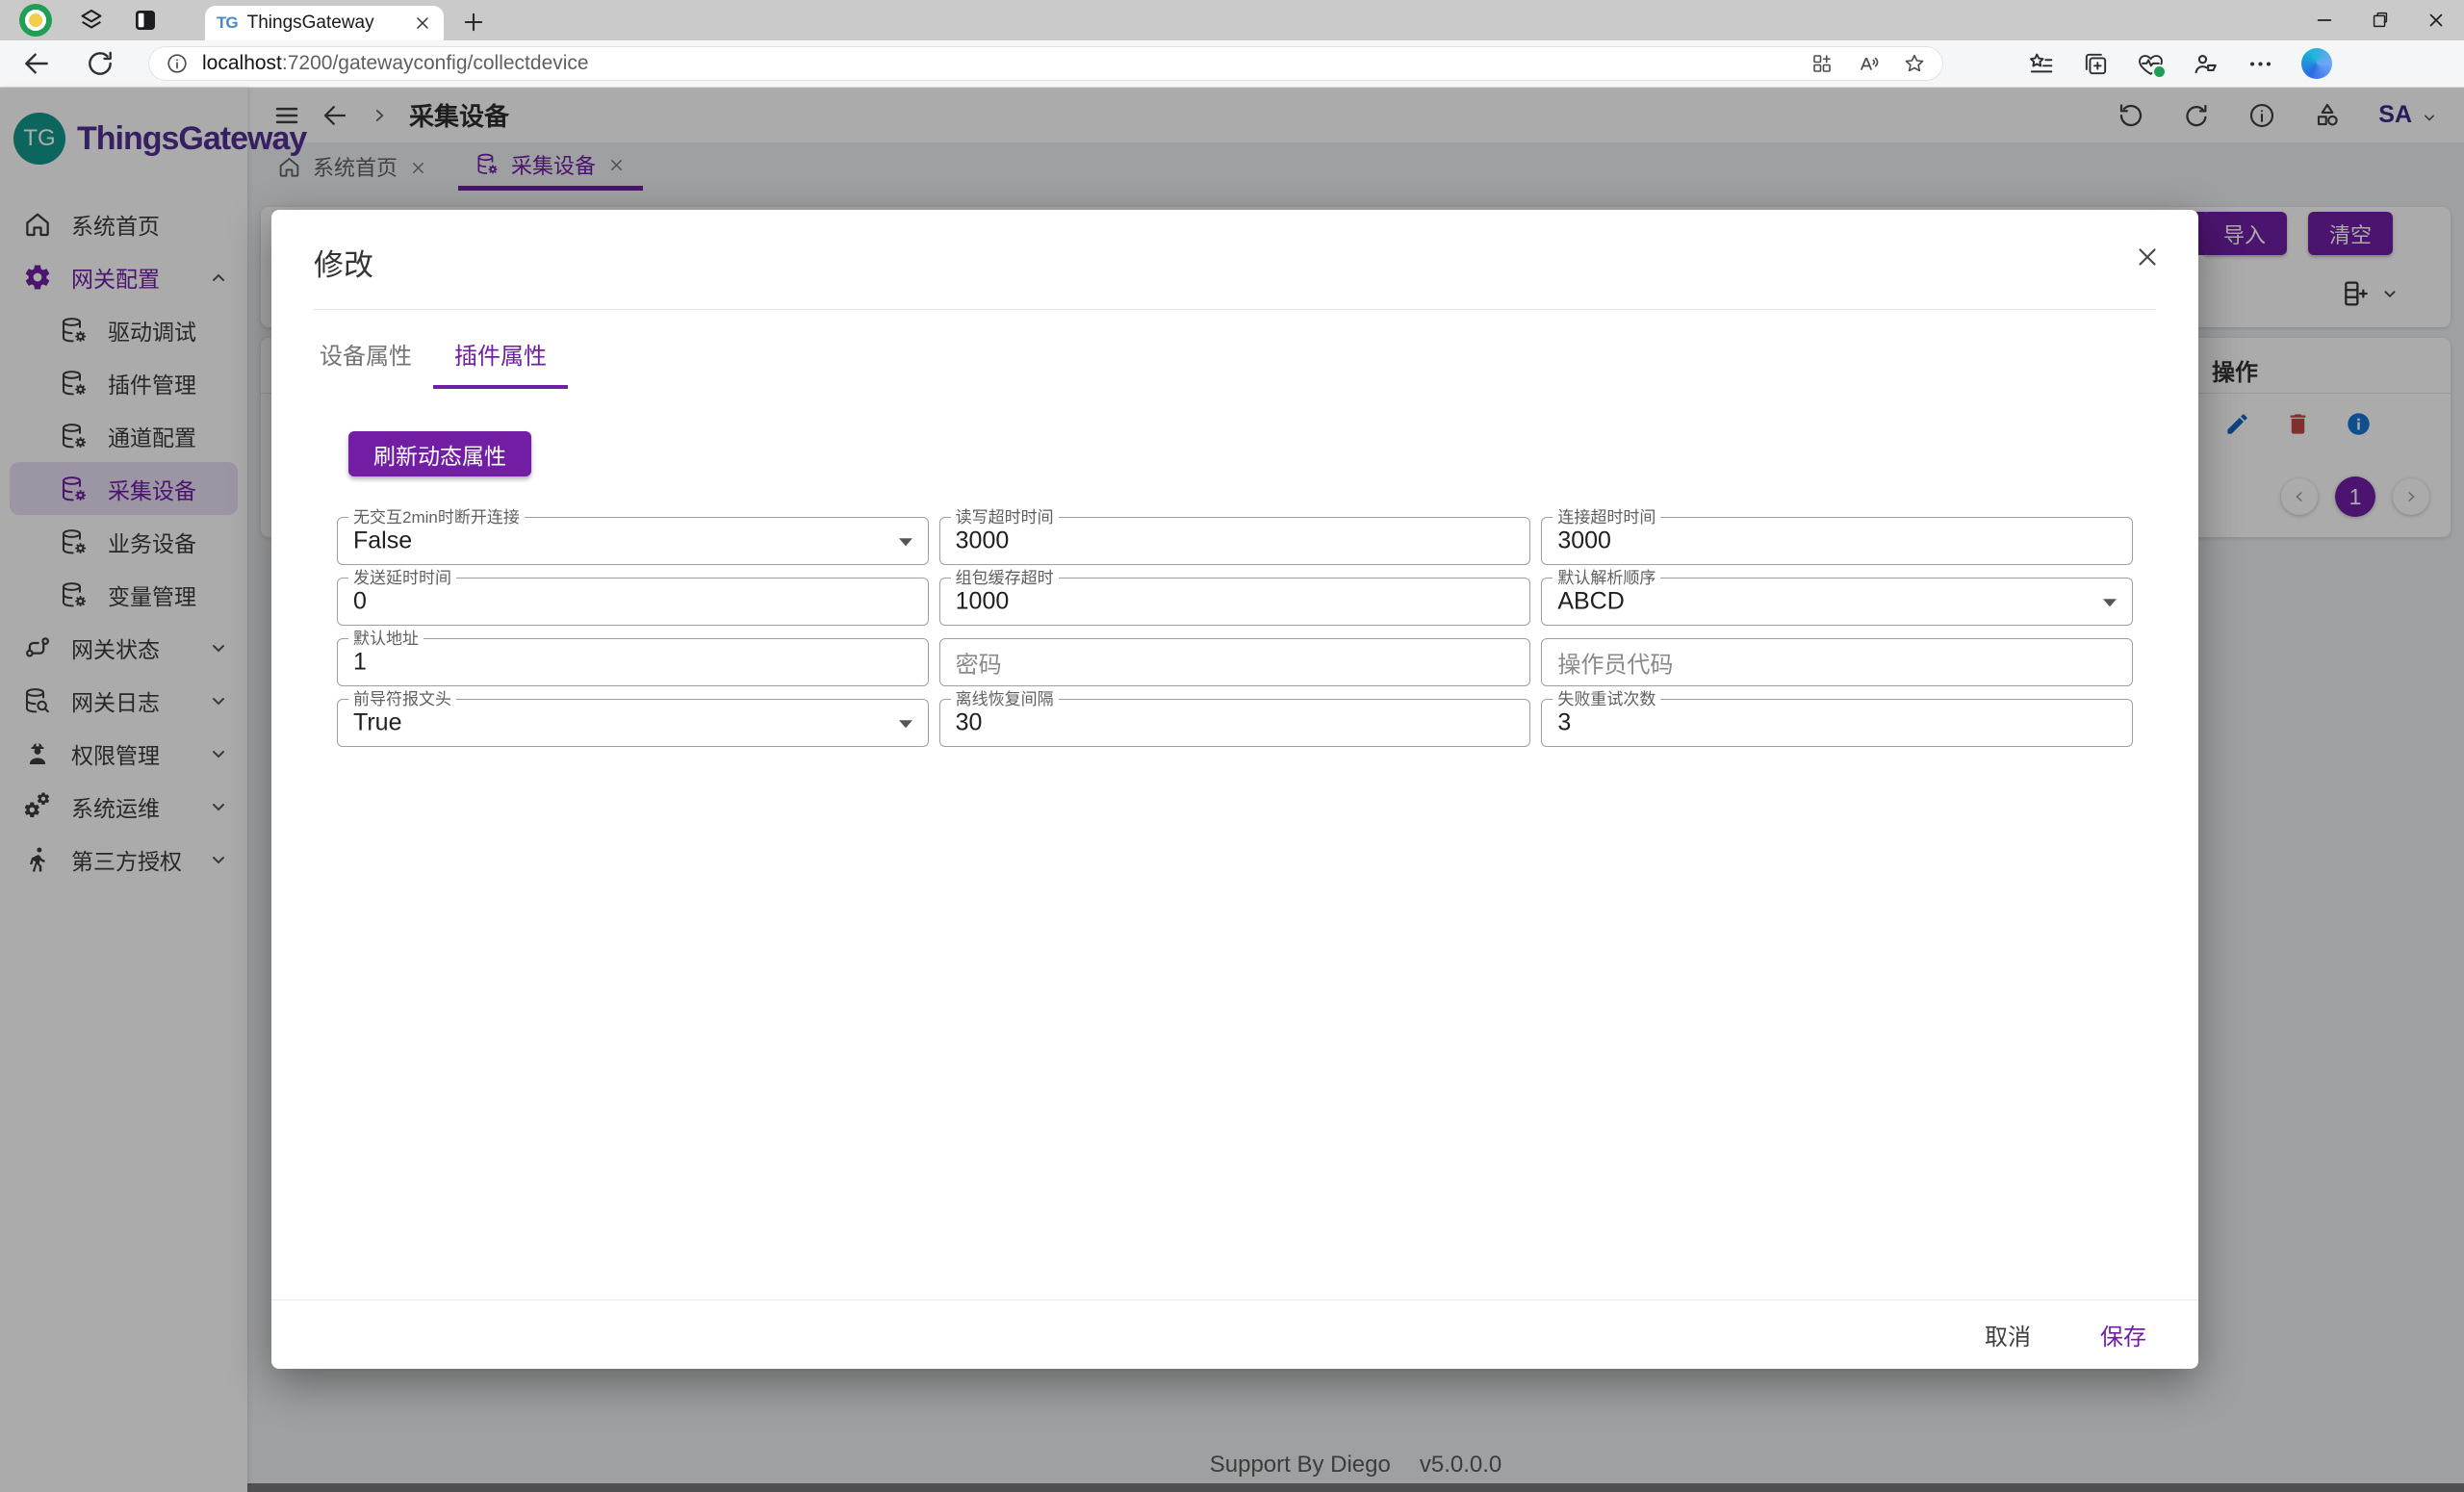 This screenshot has height=1492, width=2464. Describe the element at coordinates (422, 23) in the screenshot. I see `tab-close-icon` at that location.